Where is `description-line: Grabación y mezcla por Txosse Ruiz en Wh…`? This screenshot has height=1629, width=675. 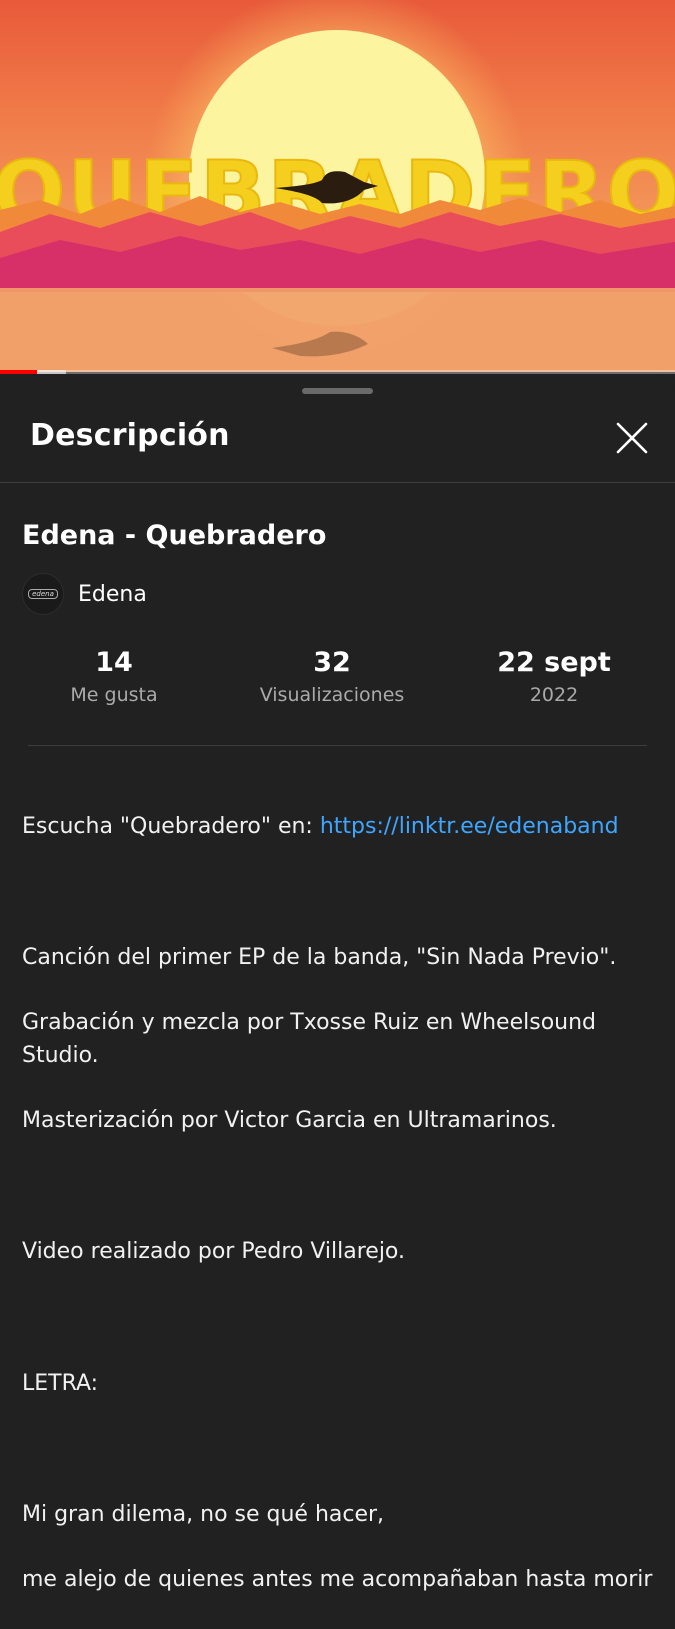
description-line: Grabación y mezcla por Txosse Ruiz en Wh… is located at coordinates (309, 1039).